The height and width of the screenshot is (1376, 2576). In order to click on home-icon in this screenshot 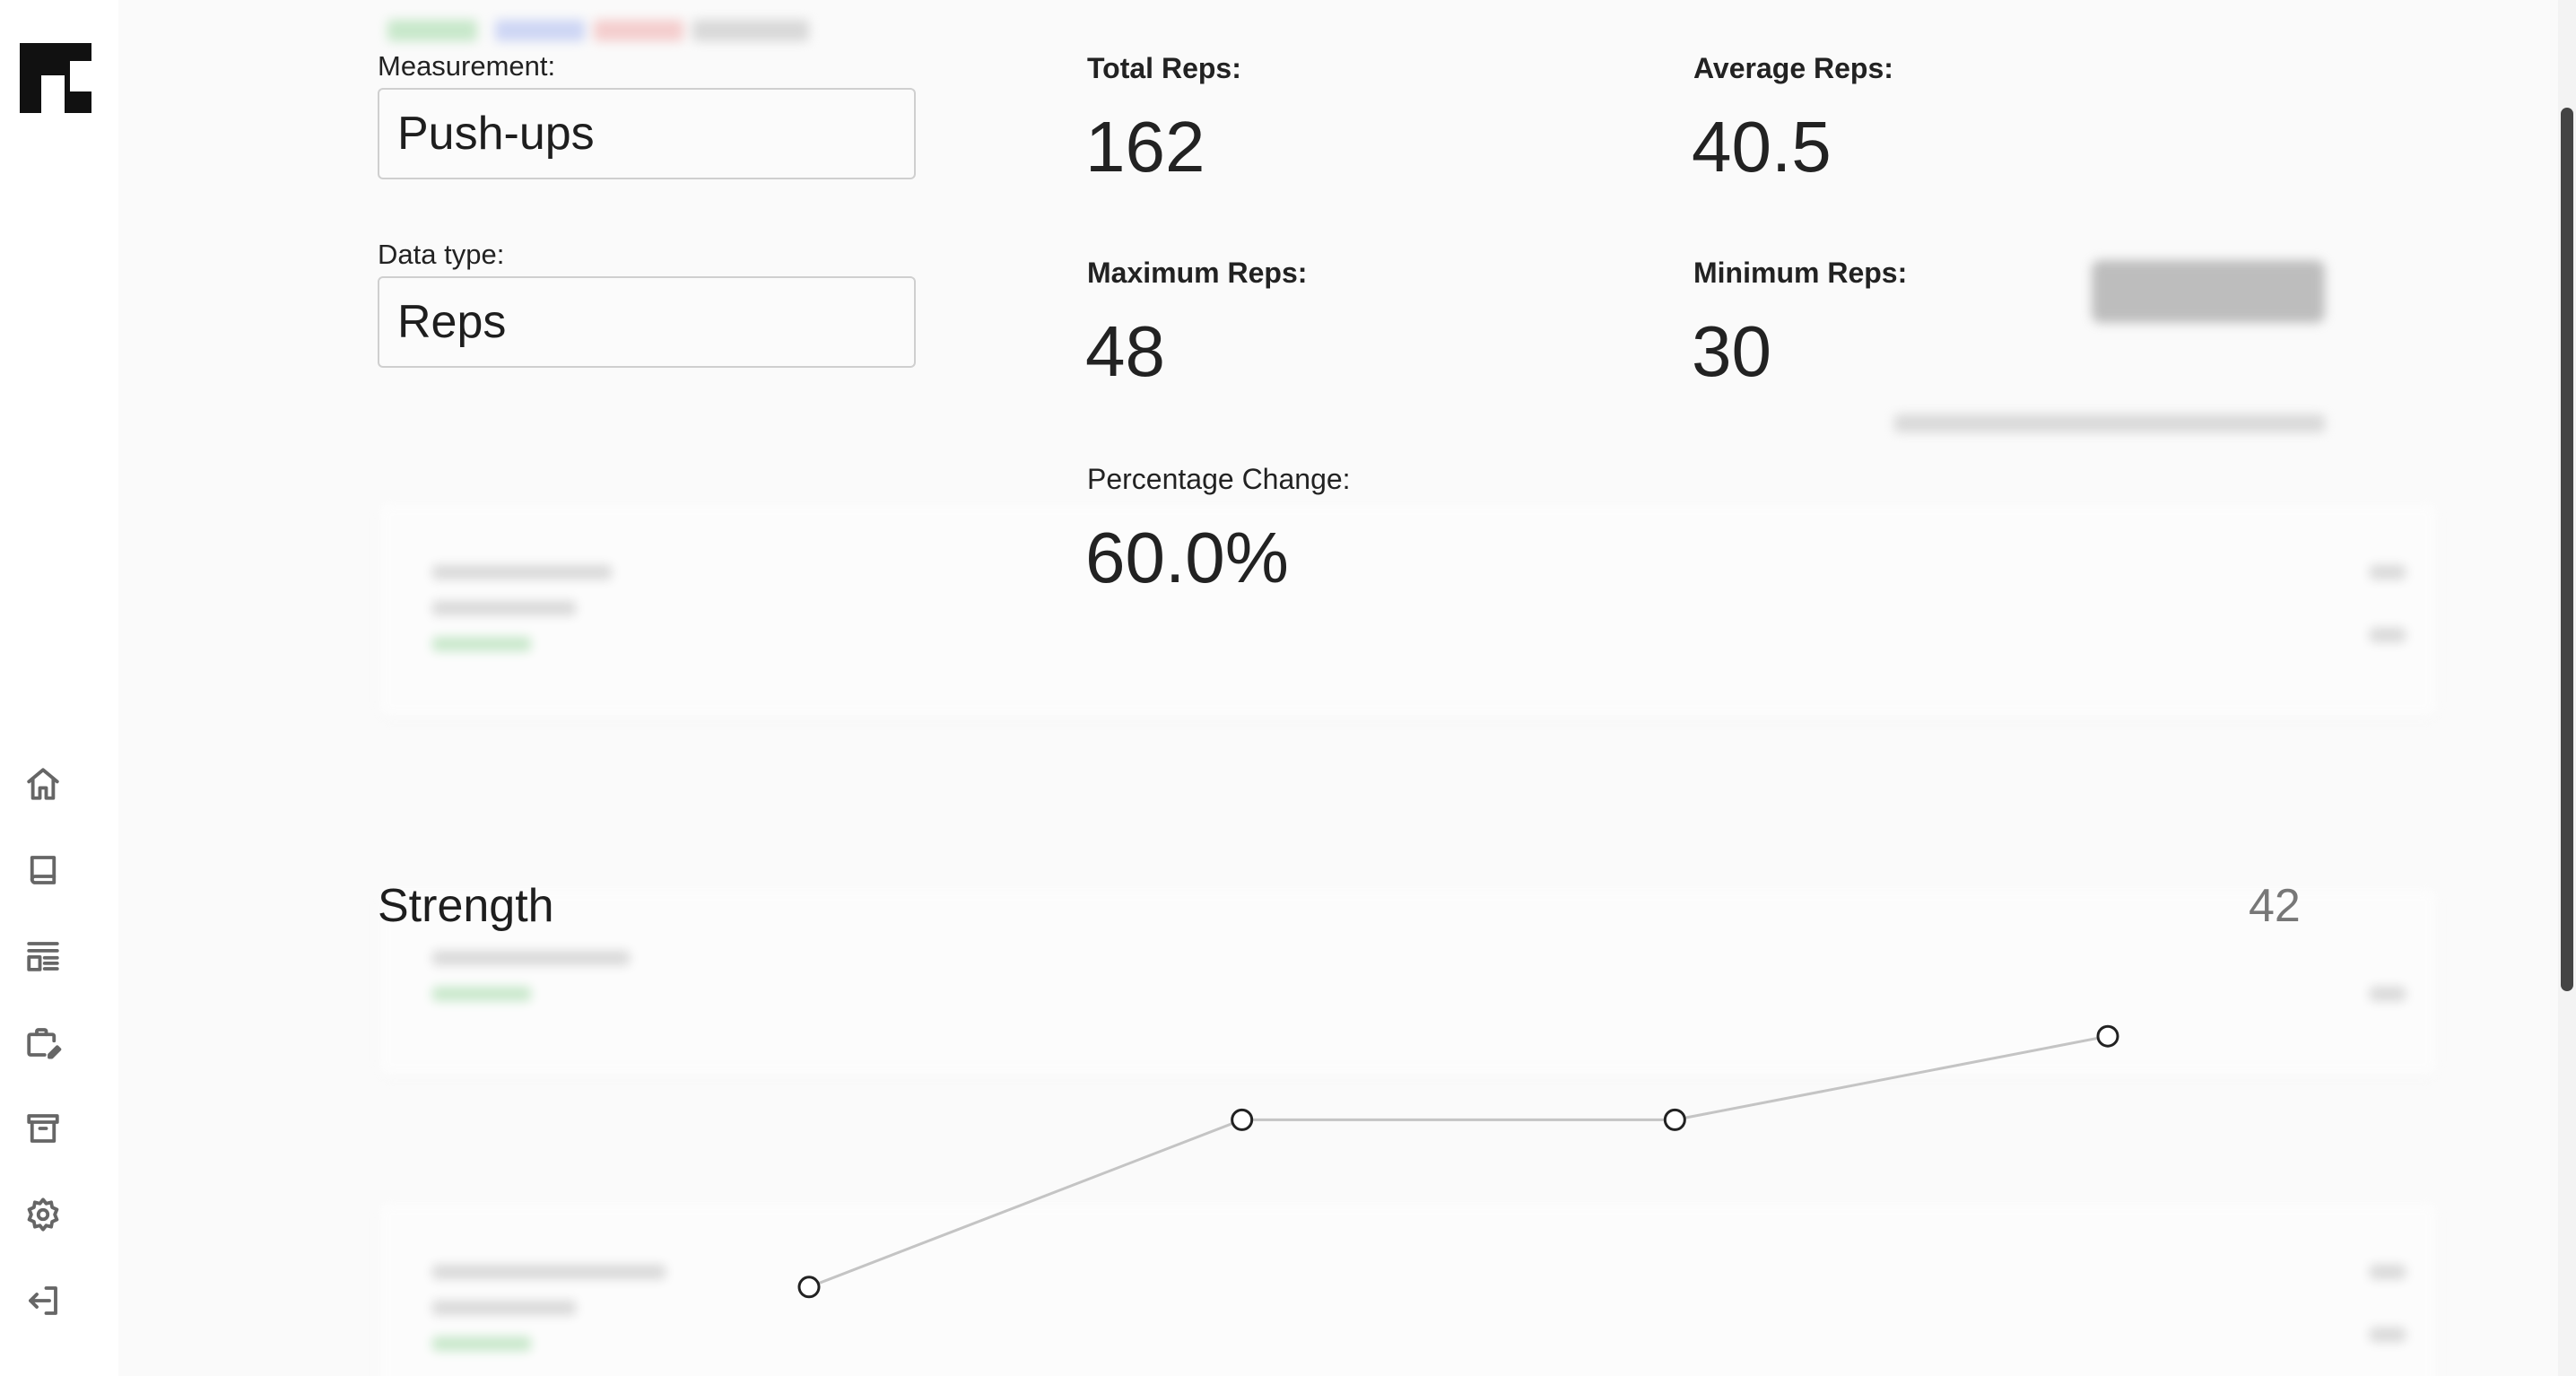, I will do `click(43, 784)`.